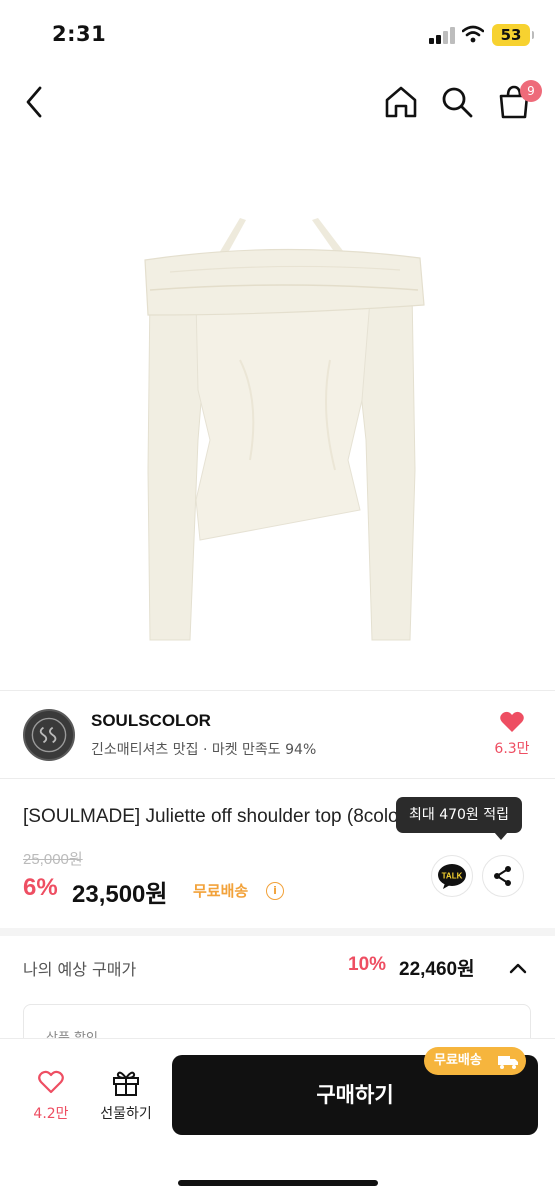  What do you see at coordinates (51, 1082) in the screenshot?
I see `heart-outline-icon` at bounding box center [51, 1082].